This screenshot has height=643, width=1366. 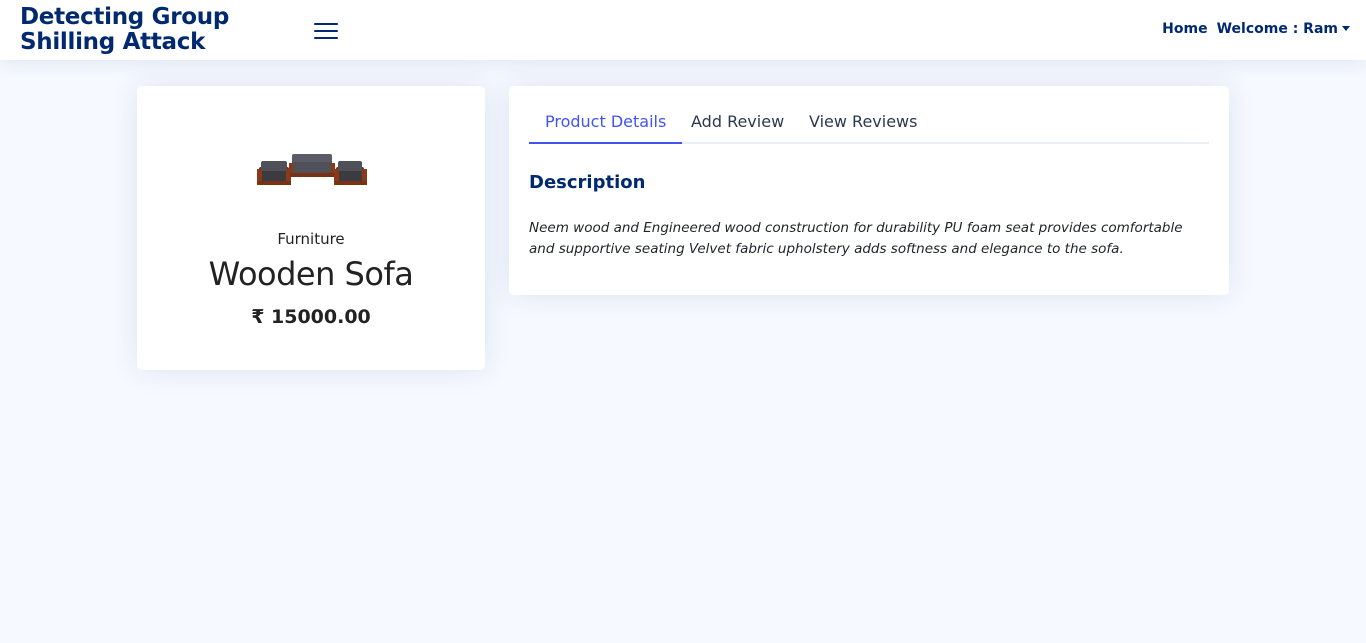 I want to click on logo-line-1: Detecting Group, so click(x=125, y=17).